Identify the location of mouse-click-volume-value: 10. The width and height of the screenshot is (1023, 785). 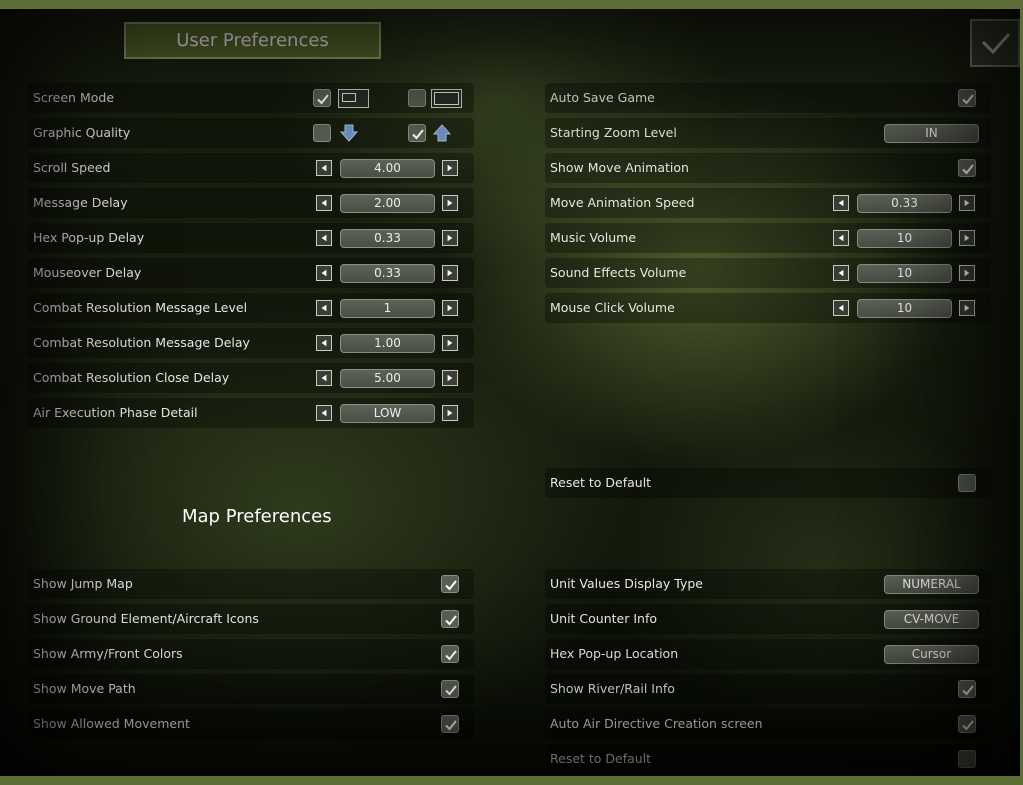
(904, 308).